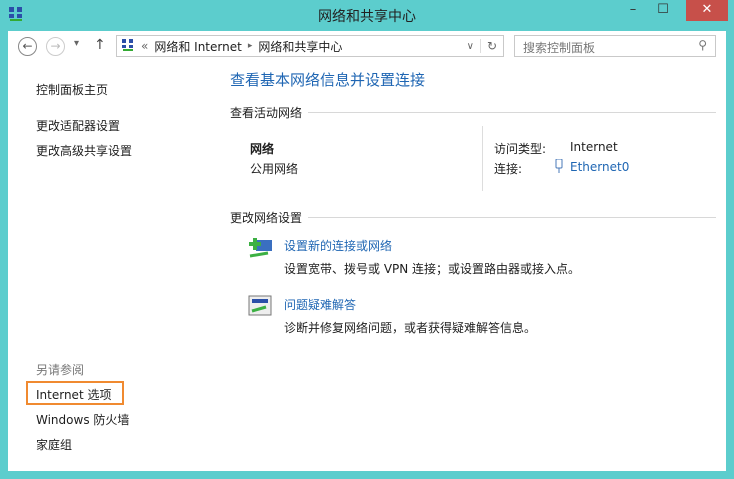 This screenshot has width=734, height=479. I want to click on breadcrumb-network-internet: 网络和 Internet, so click(197, 46).